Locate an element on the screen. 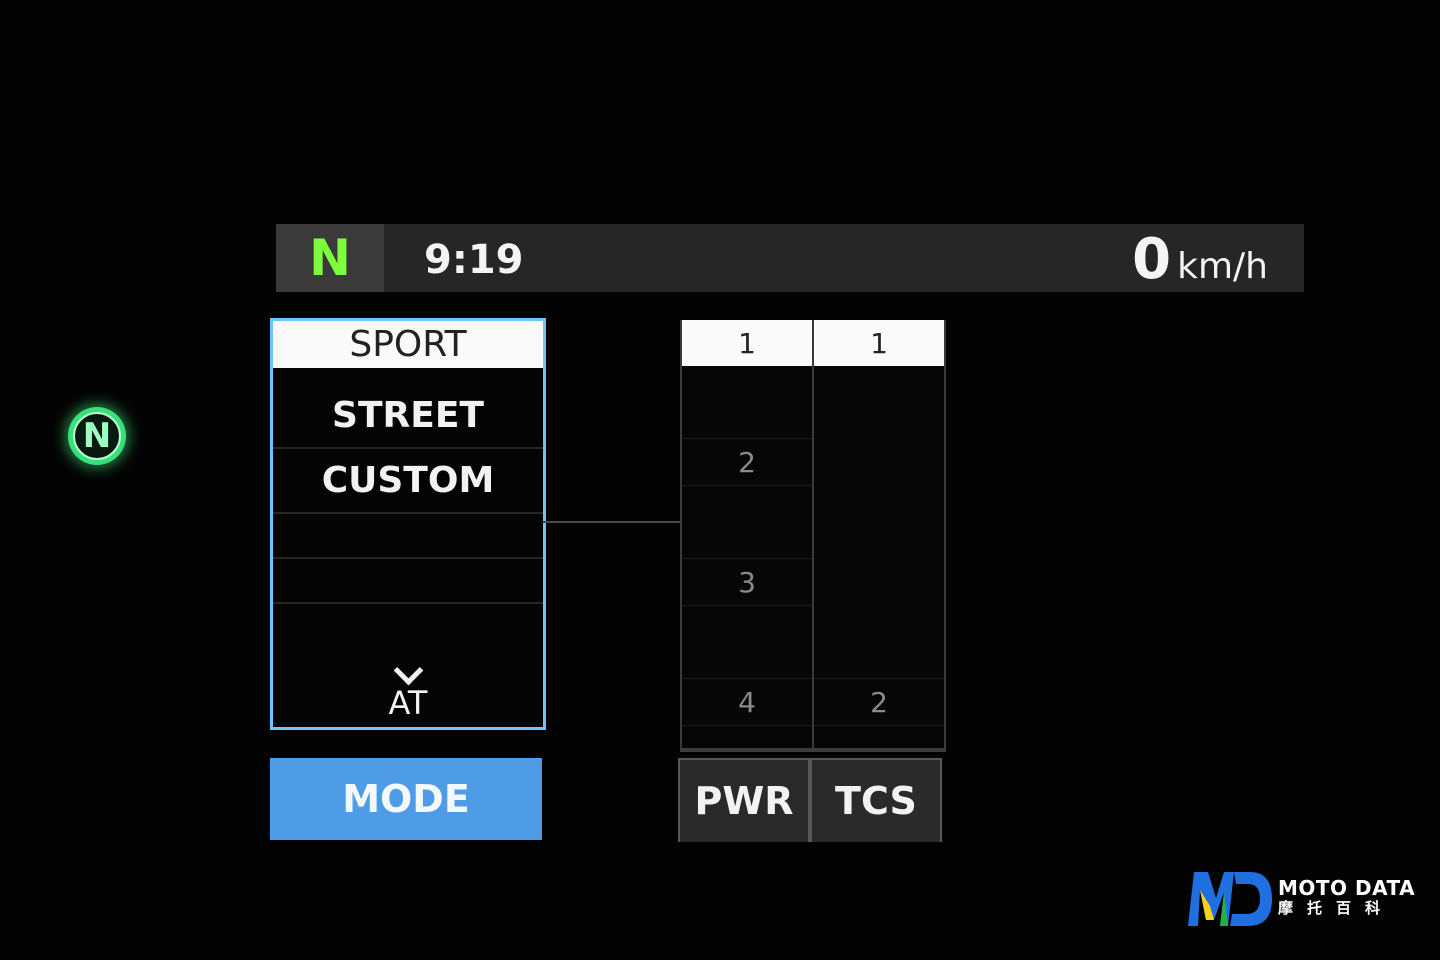 This screenshot has height=960, width=1440. mode-button: MODE is located at coordinates (406, 799).